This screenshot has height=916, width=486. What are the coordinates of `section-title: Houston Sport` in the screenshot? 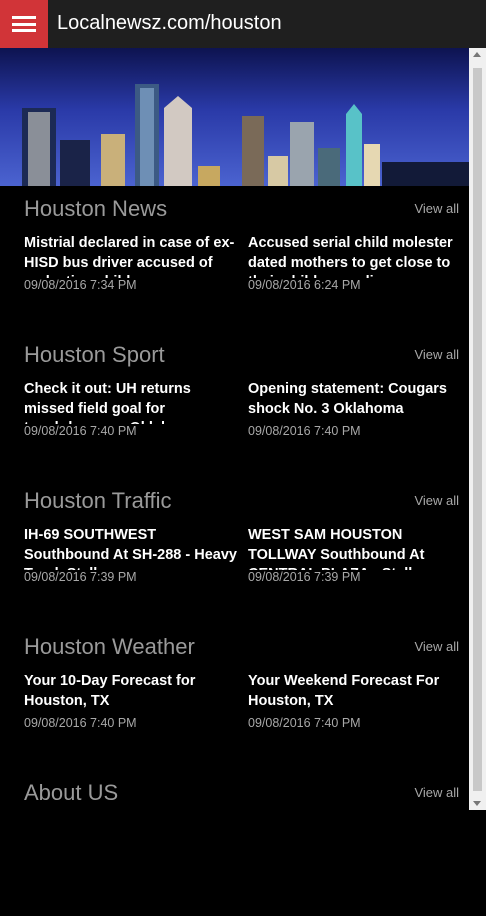 It's located at (94, 354).